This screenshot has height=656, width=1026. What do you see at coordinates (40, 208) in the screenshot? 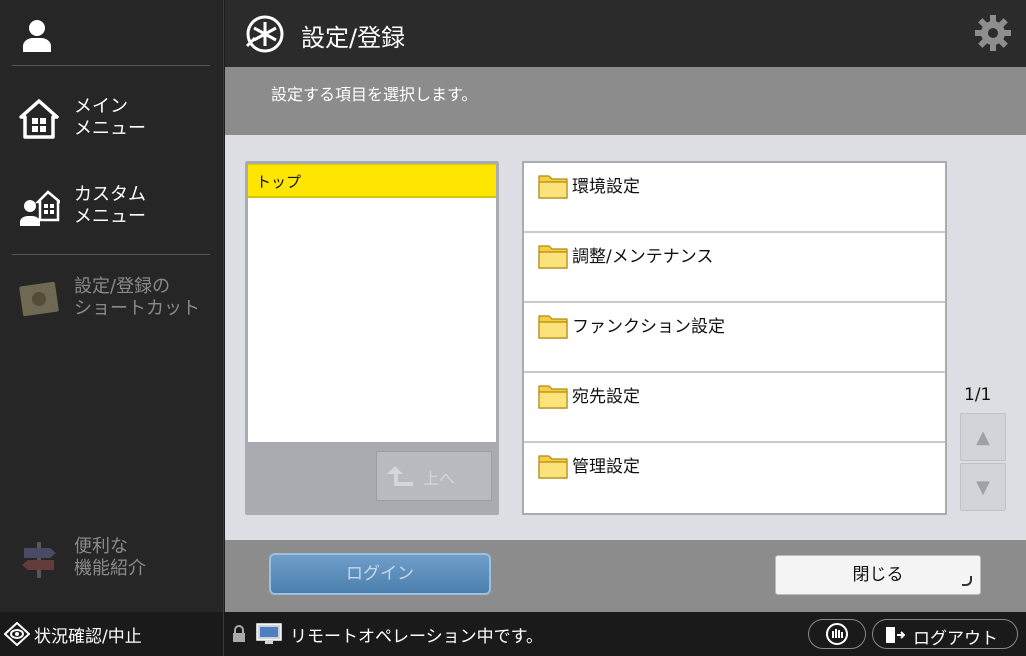
I see `user-home-icon` at bounding box center [40, 208].